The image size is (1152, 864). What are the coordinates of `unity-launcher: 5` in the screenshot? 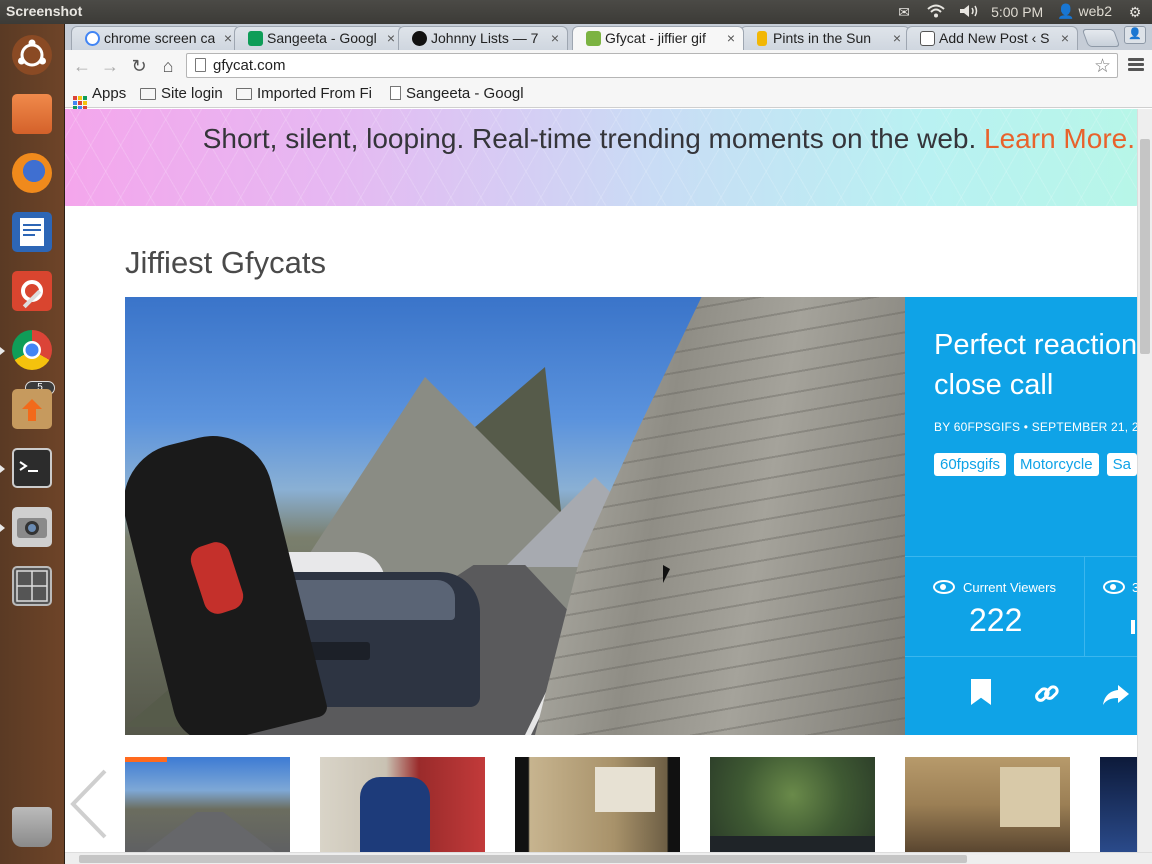 It's located at (32, 444).